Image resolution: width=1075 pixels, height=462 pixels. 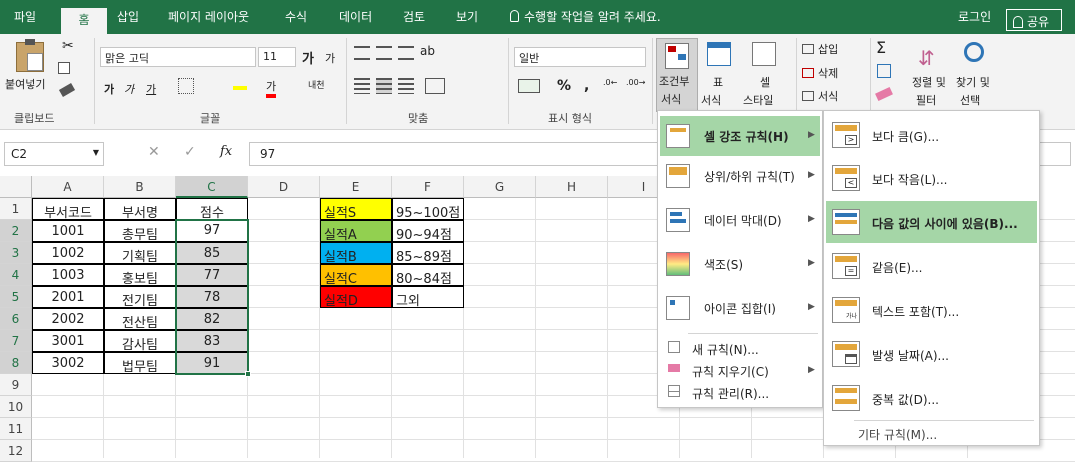 I want to click on table-cell: 법무팀, so click(x=140, y=363).